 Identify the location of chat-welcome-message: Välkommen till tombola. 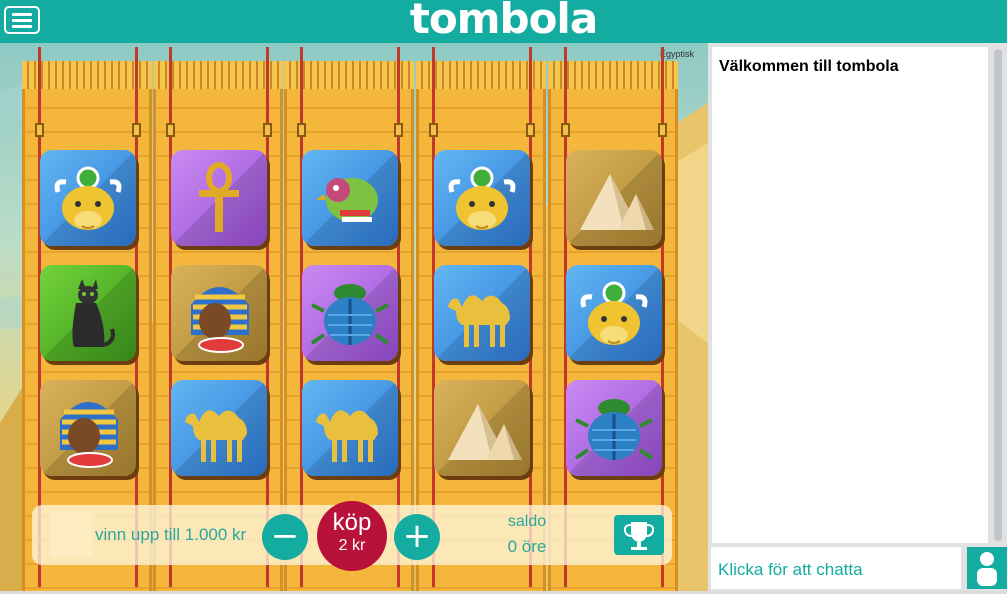
(809, 66).